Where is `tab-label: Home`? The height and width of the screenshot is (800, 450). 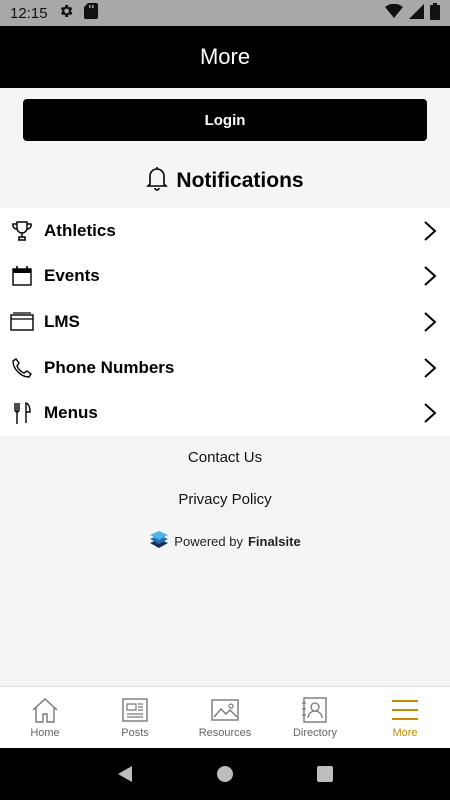 tab-label: Home is located at coordinates (45, 733).